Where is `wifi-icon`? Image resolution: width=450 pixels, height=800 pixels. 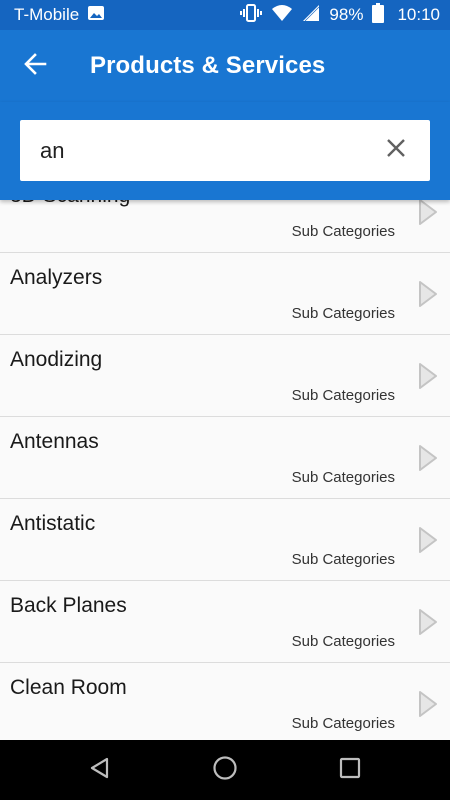 wifi-icon is located at coordinates (282, 15).